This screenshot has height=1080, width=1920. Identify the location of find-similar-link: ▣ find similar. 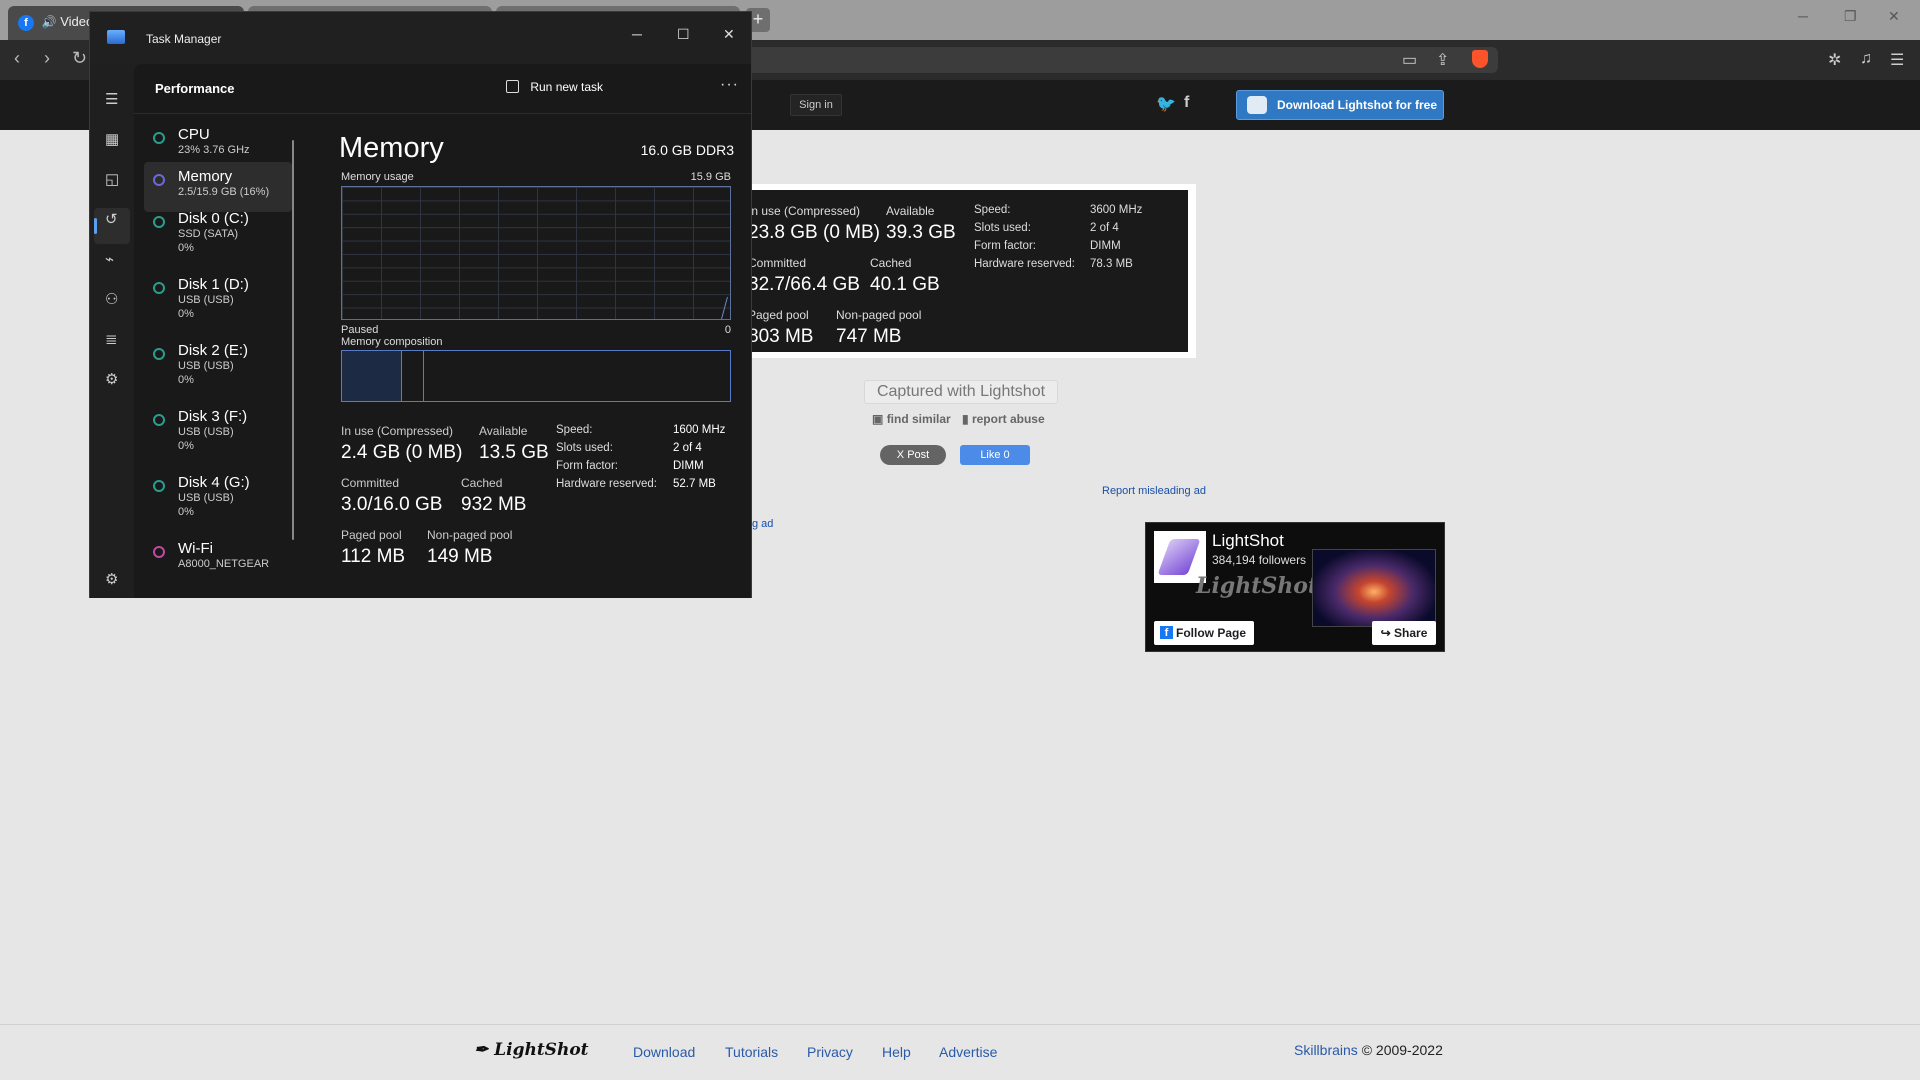
(911, 419).